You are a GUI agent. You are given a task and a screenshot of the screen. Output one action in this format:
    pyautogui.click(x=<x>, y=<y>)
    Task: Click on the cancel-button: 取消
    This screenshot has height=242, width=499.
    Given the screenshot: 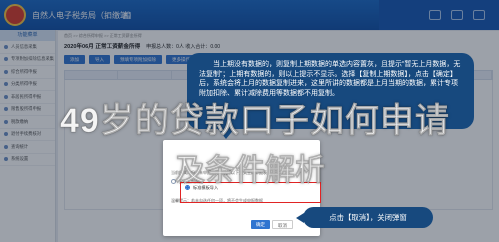 What is the action you would take?
    pyautogui.click(x=282, y=224)
    